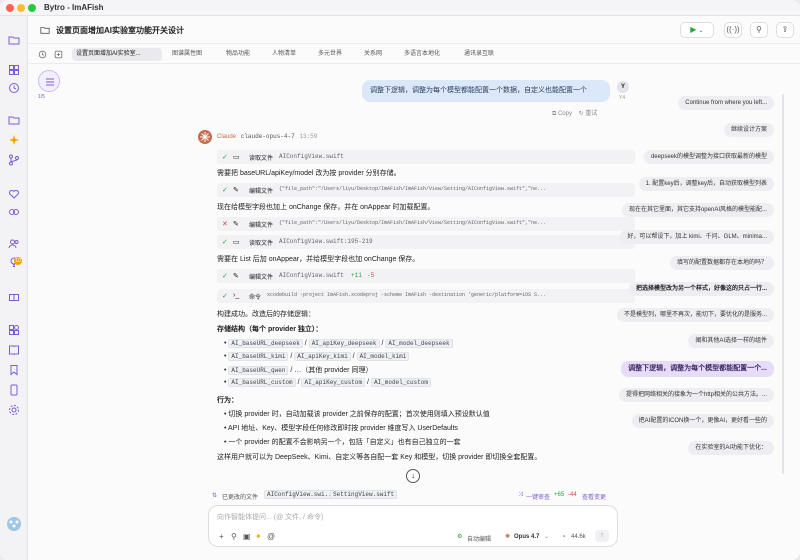 This screenshot has width=800, height=560. Describe the element at coordinates (427, 54) in the screenshot. I see `tab-i18n: 多语言本地化` at that location.